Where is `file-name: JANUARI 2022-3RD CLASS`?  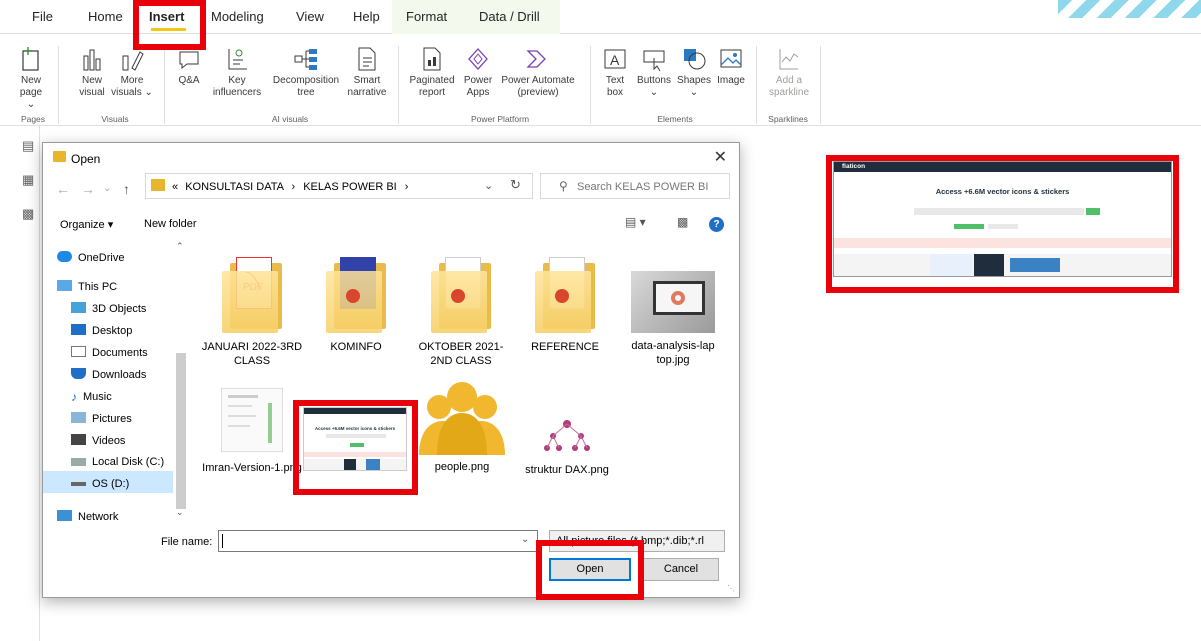
file-name: JANUARI 2022-3RD CLASS is located at coordinates (252, 354).